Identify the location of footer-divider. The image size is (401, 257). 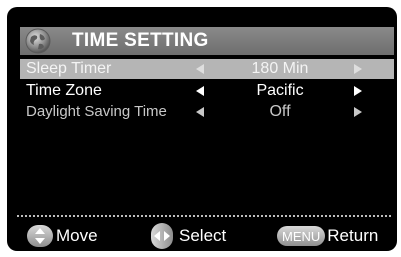
(204, 216).